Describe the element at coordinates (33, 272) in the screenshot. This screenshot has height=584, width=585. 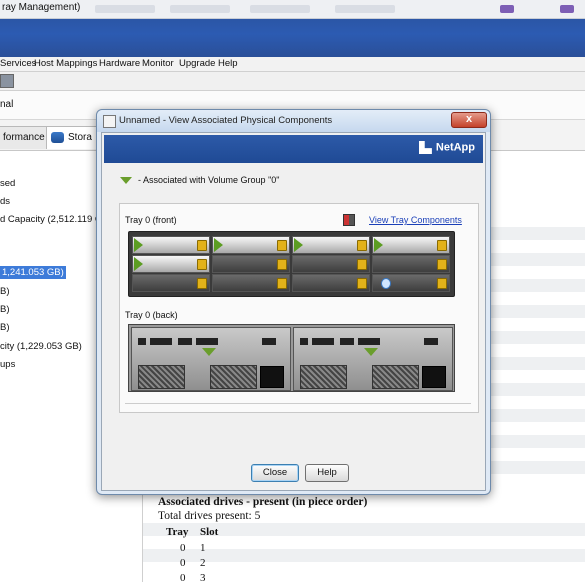
I see `tree-item-selected: 1,241.053 GB)` at that location.